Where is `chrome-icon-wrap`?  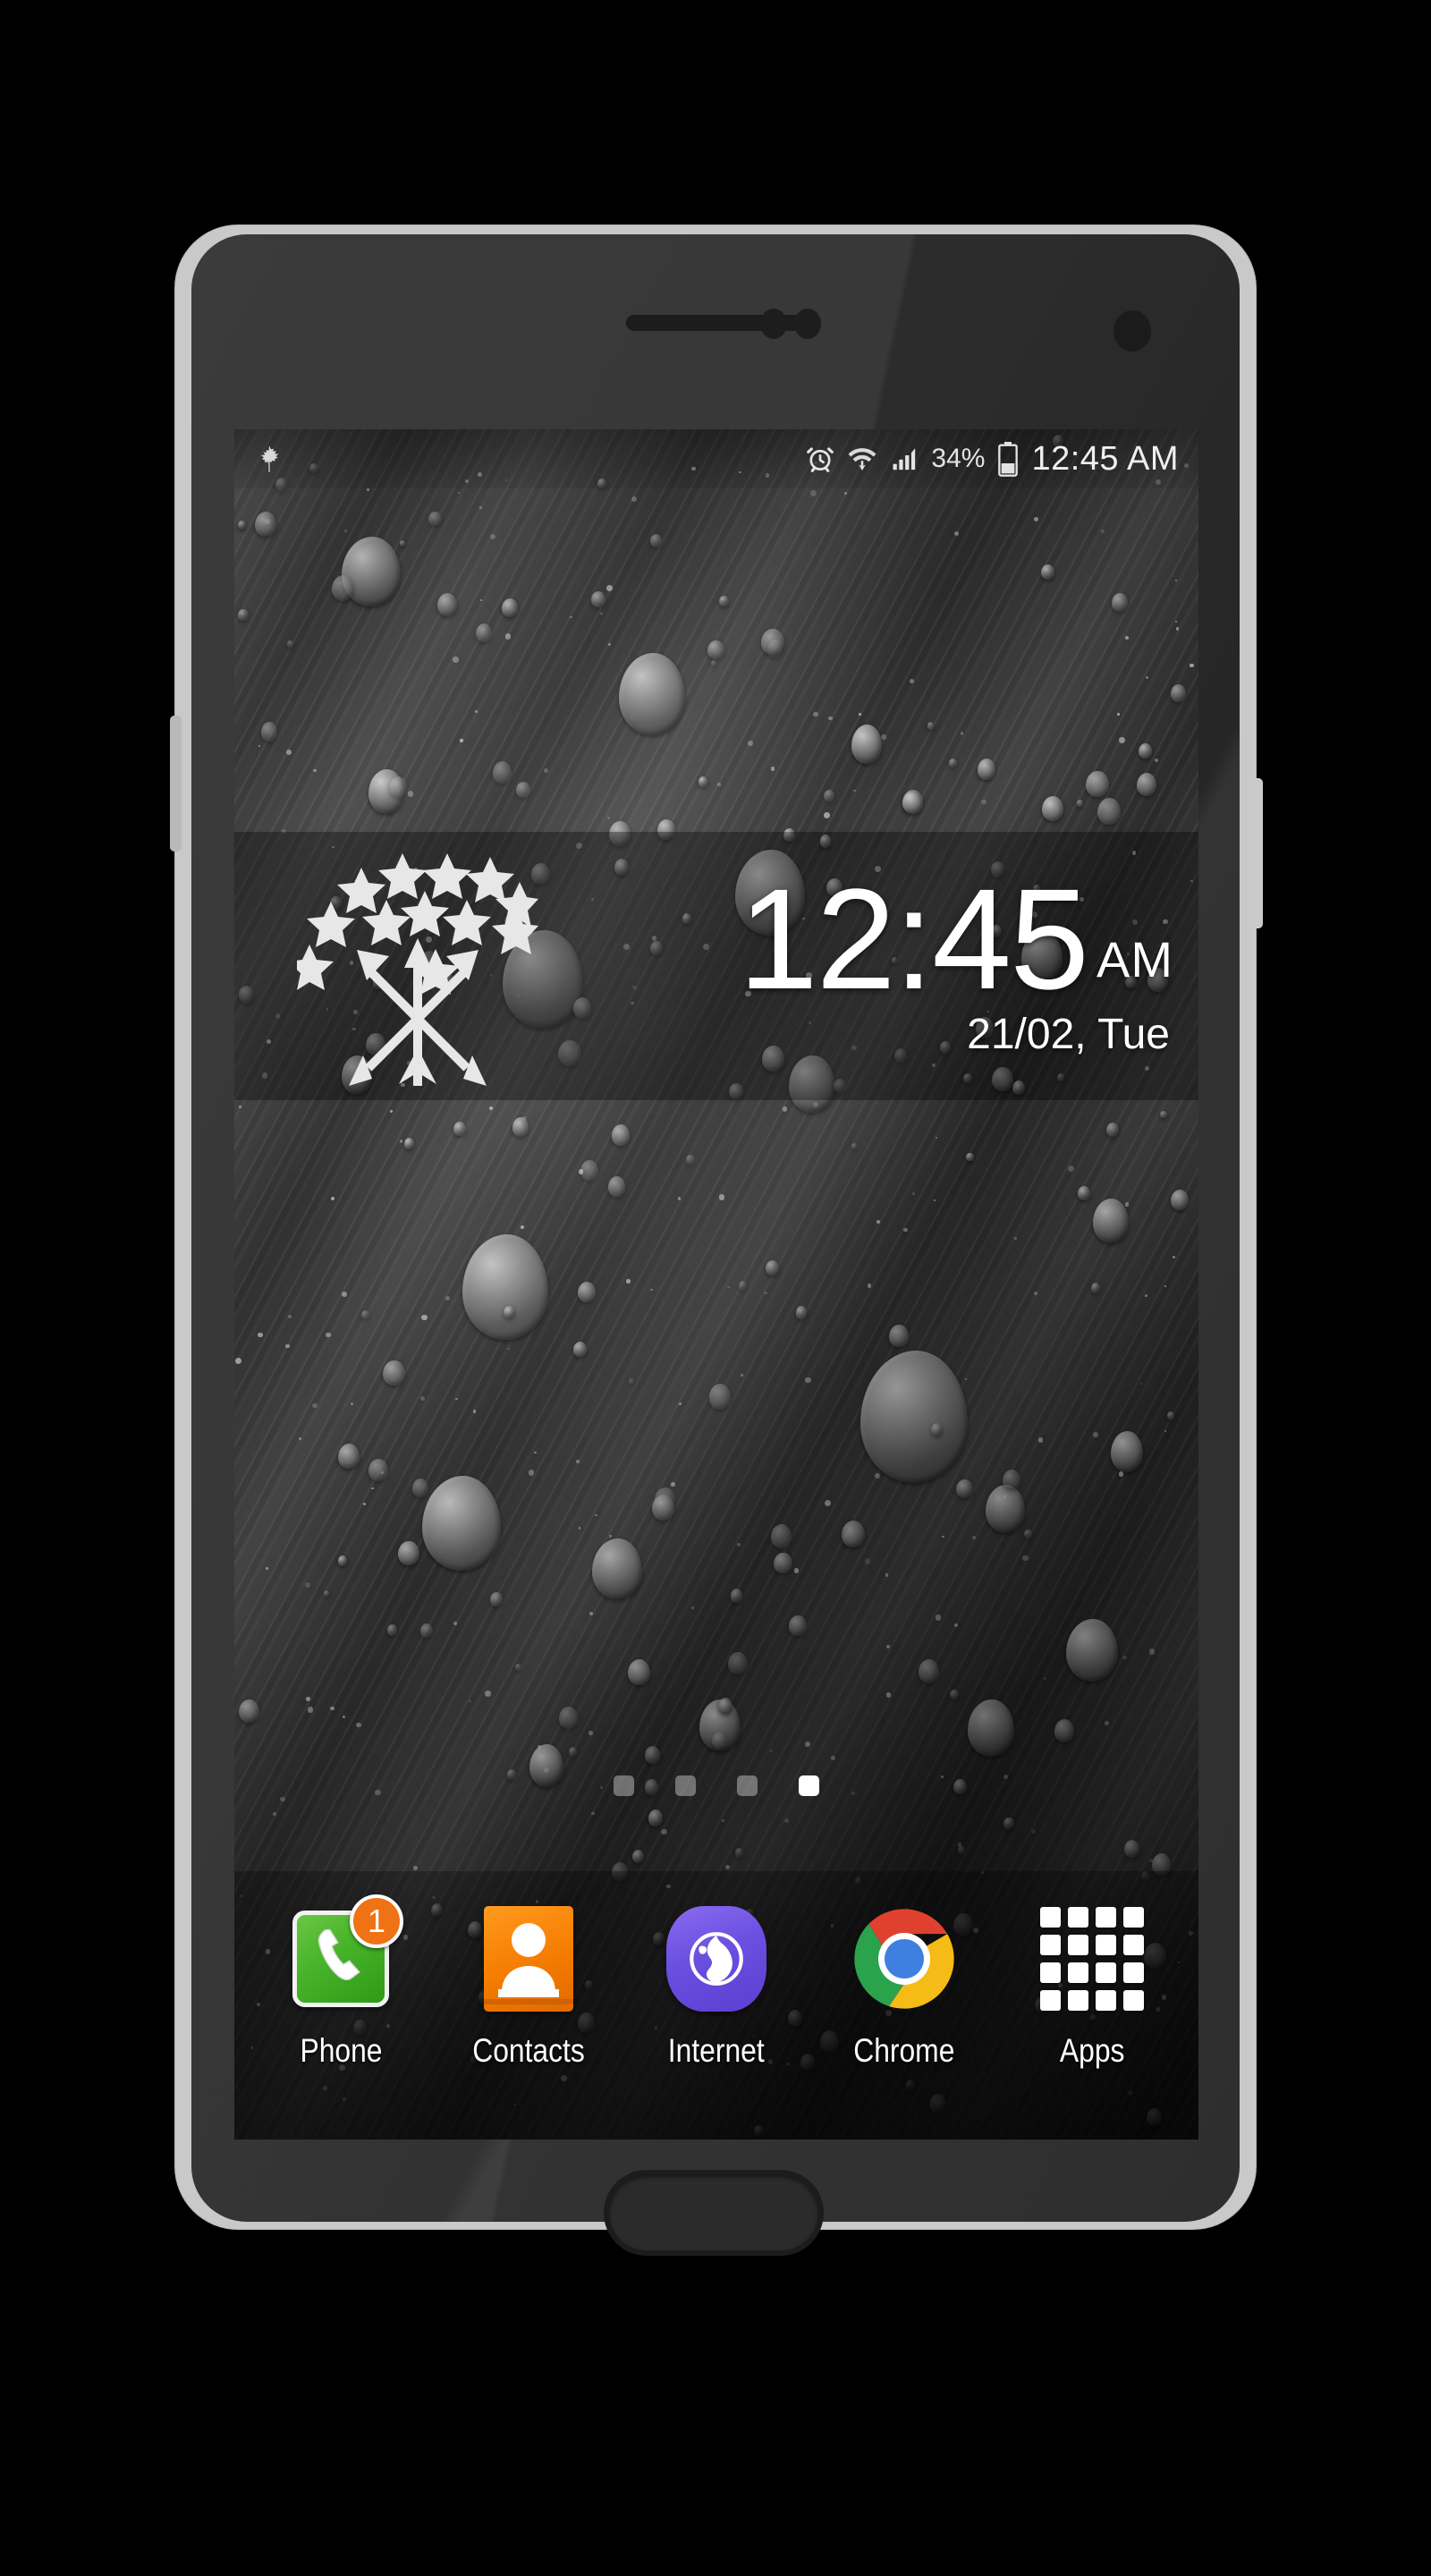
chrome-icon-wrap is located at coordinates (905, 1958).